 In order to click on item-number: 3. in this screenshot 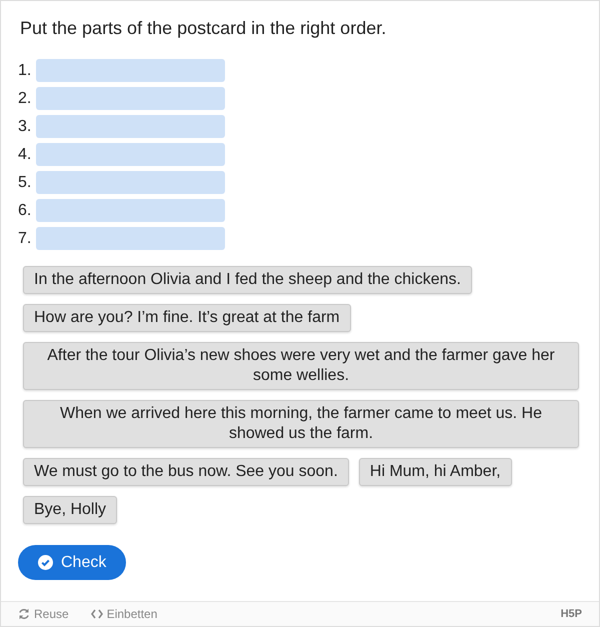, I will do `click(25, 127)`.